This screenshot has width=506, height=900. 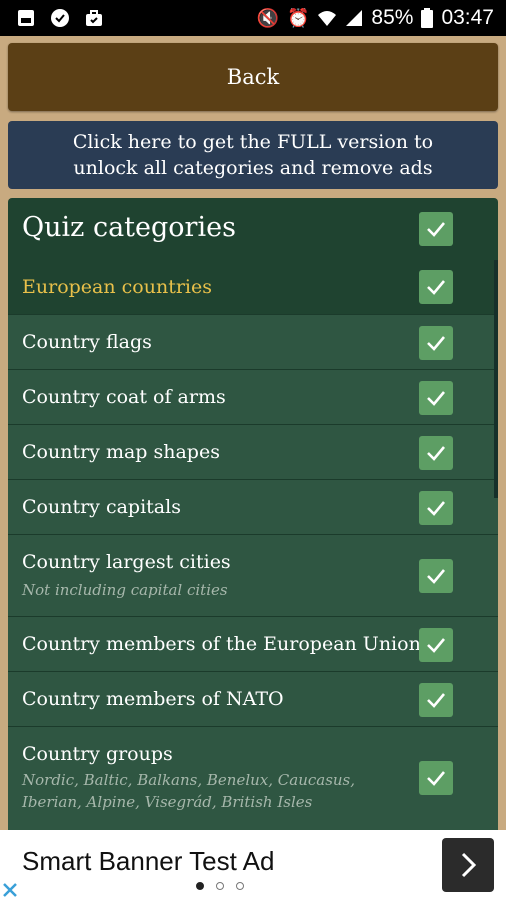 I want to click on list-title: Quiz categories, so click(x=129, y=227).